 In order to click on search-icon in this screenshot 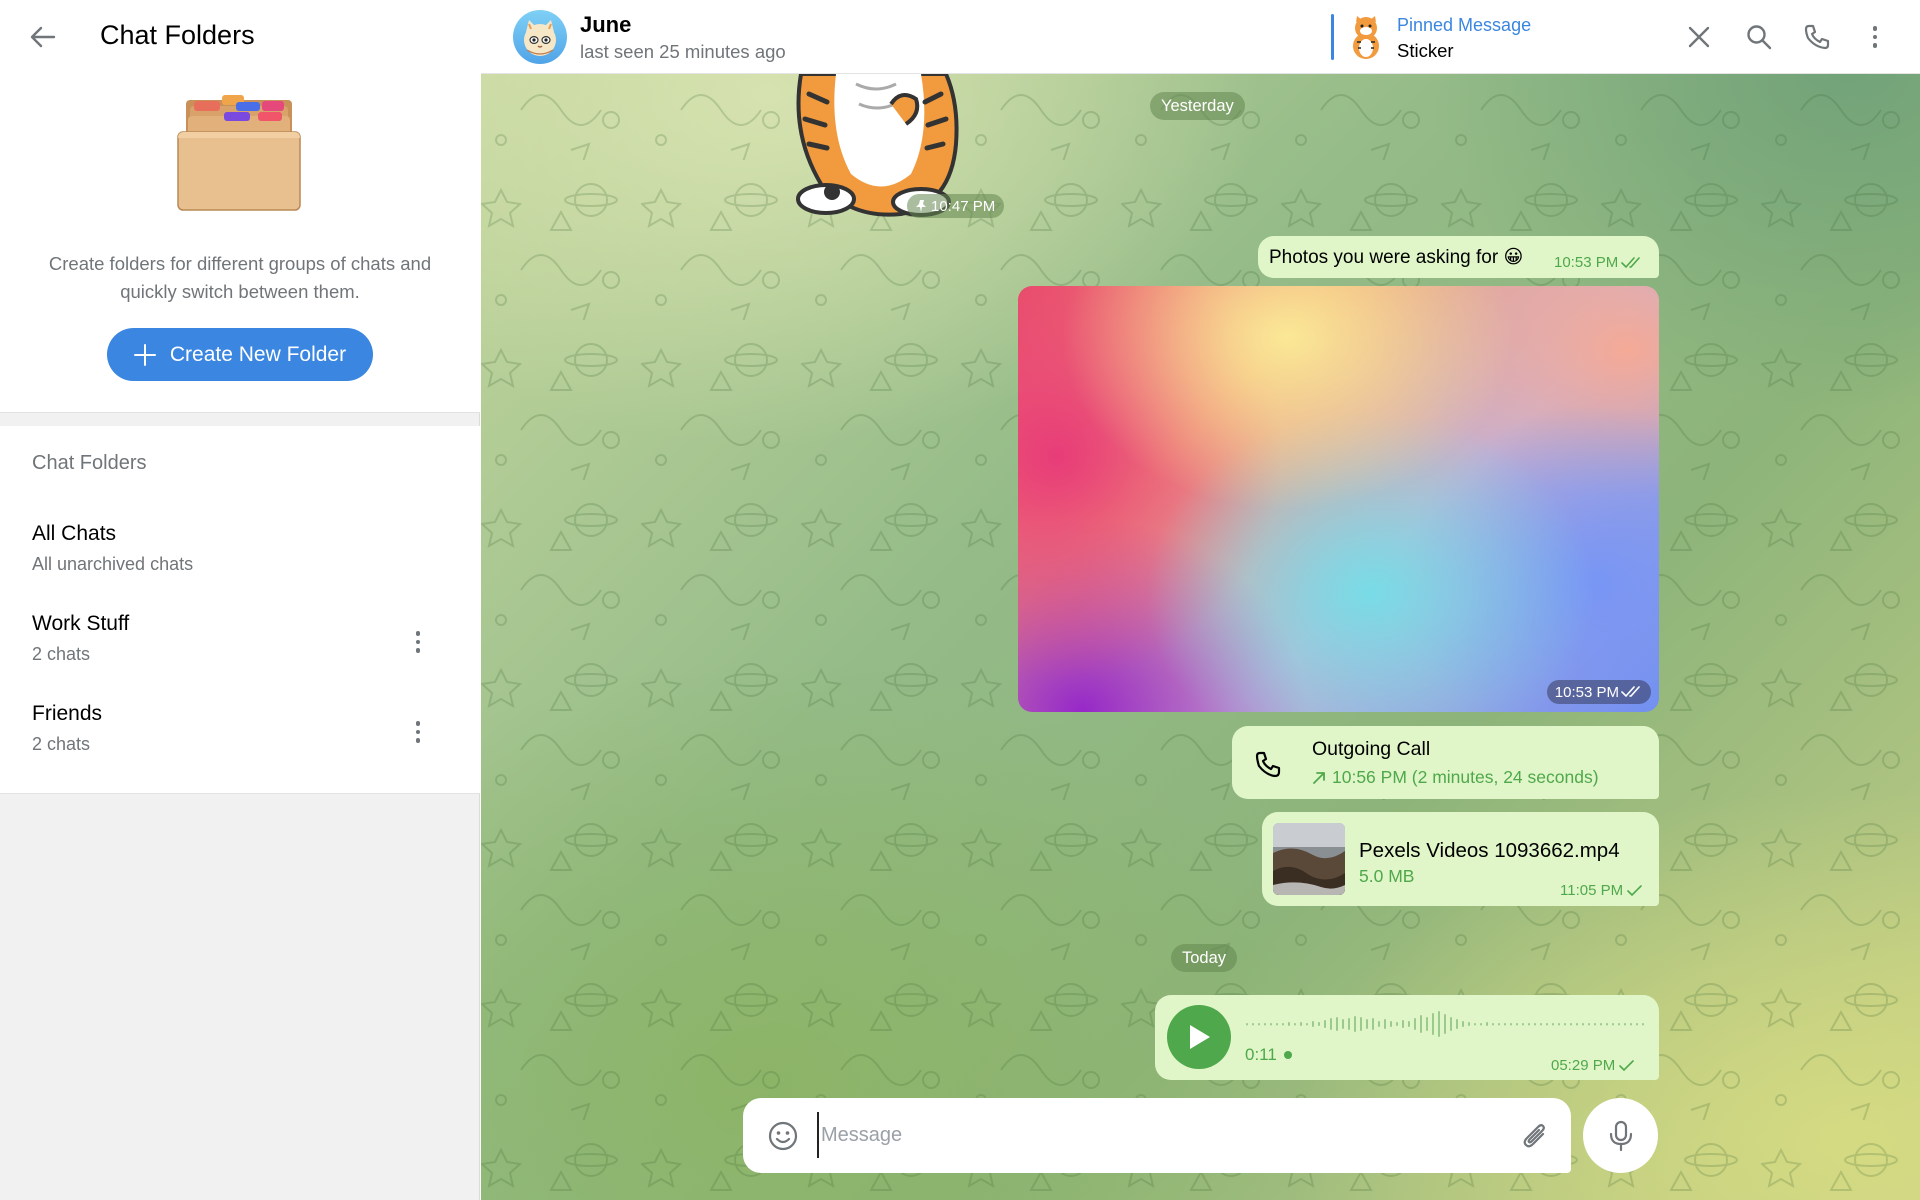, I will do `click(1759, 37)`.